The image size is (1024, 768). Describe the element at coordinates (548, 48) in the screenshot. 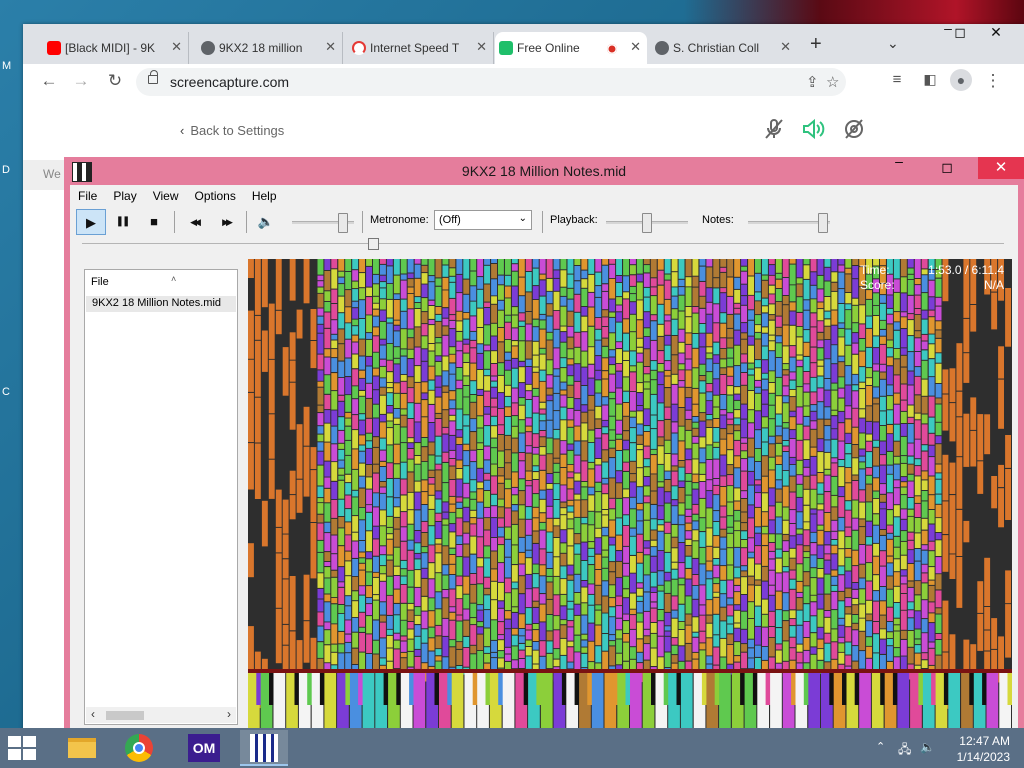

I see `tab-title: Free Online` at that location.